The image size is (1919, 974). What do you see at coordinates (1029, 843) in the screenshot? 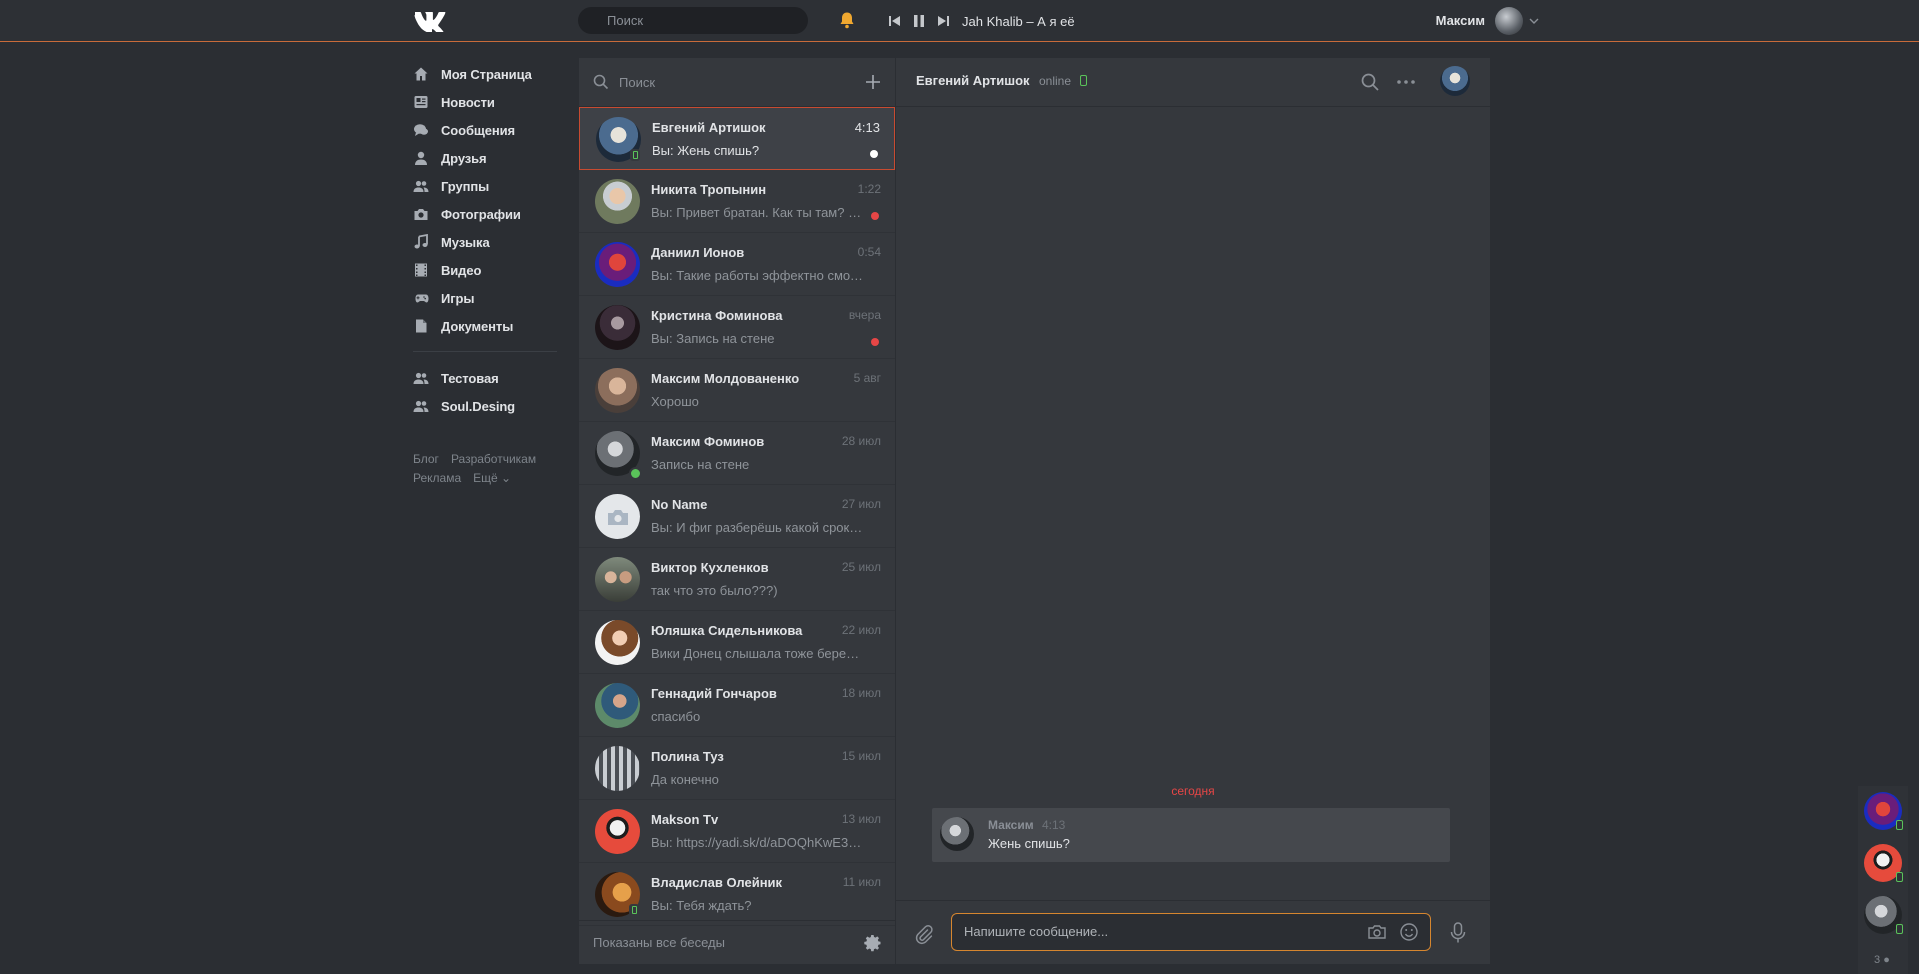
I see `message-text: Жень спишь?` at bounding box center [1029, 843].